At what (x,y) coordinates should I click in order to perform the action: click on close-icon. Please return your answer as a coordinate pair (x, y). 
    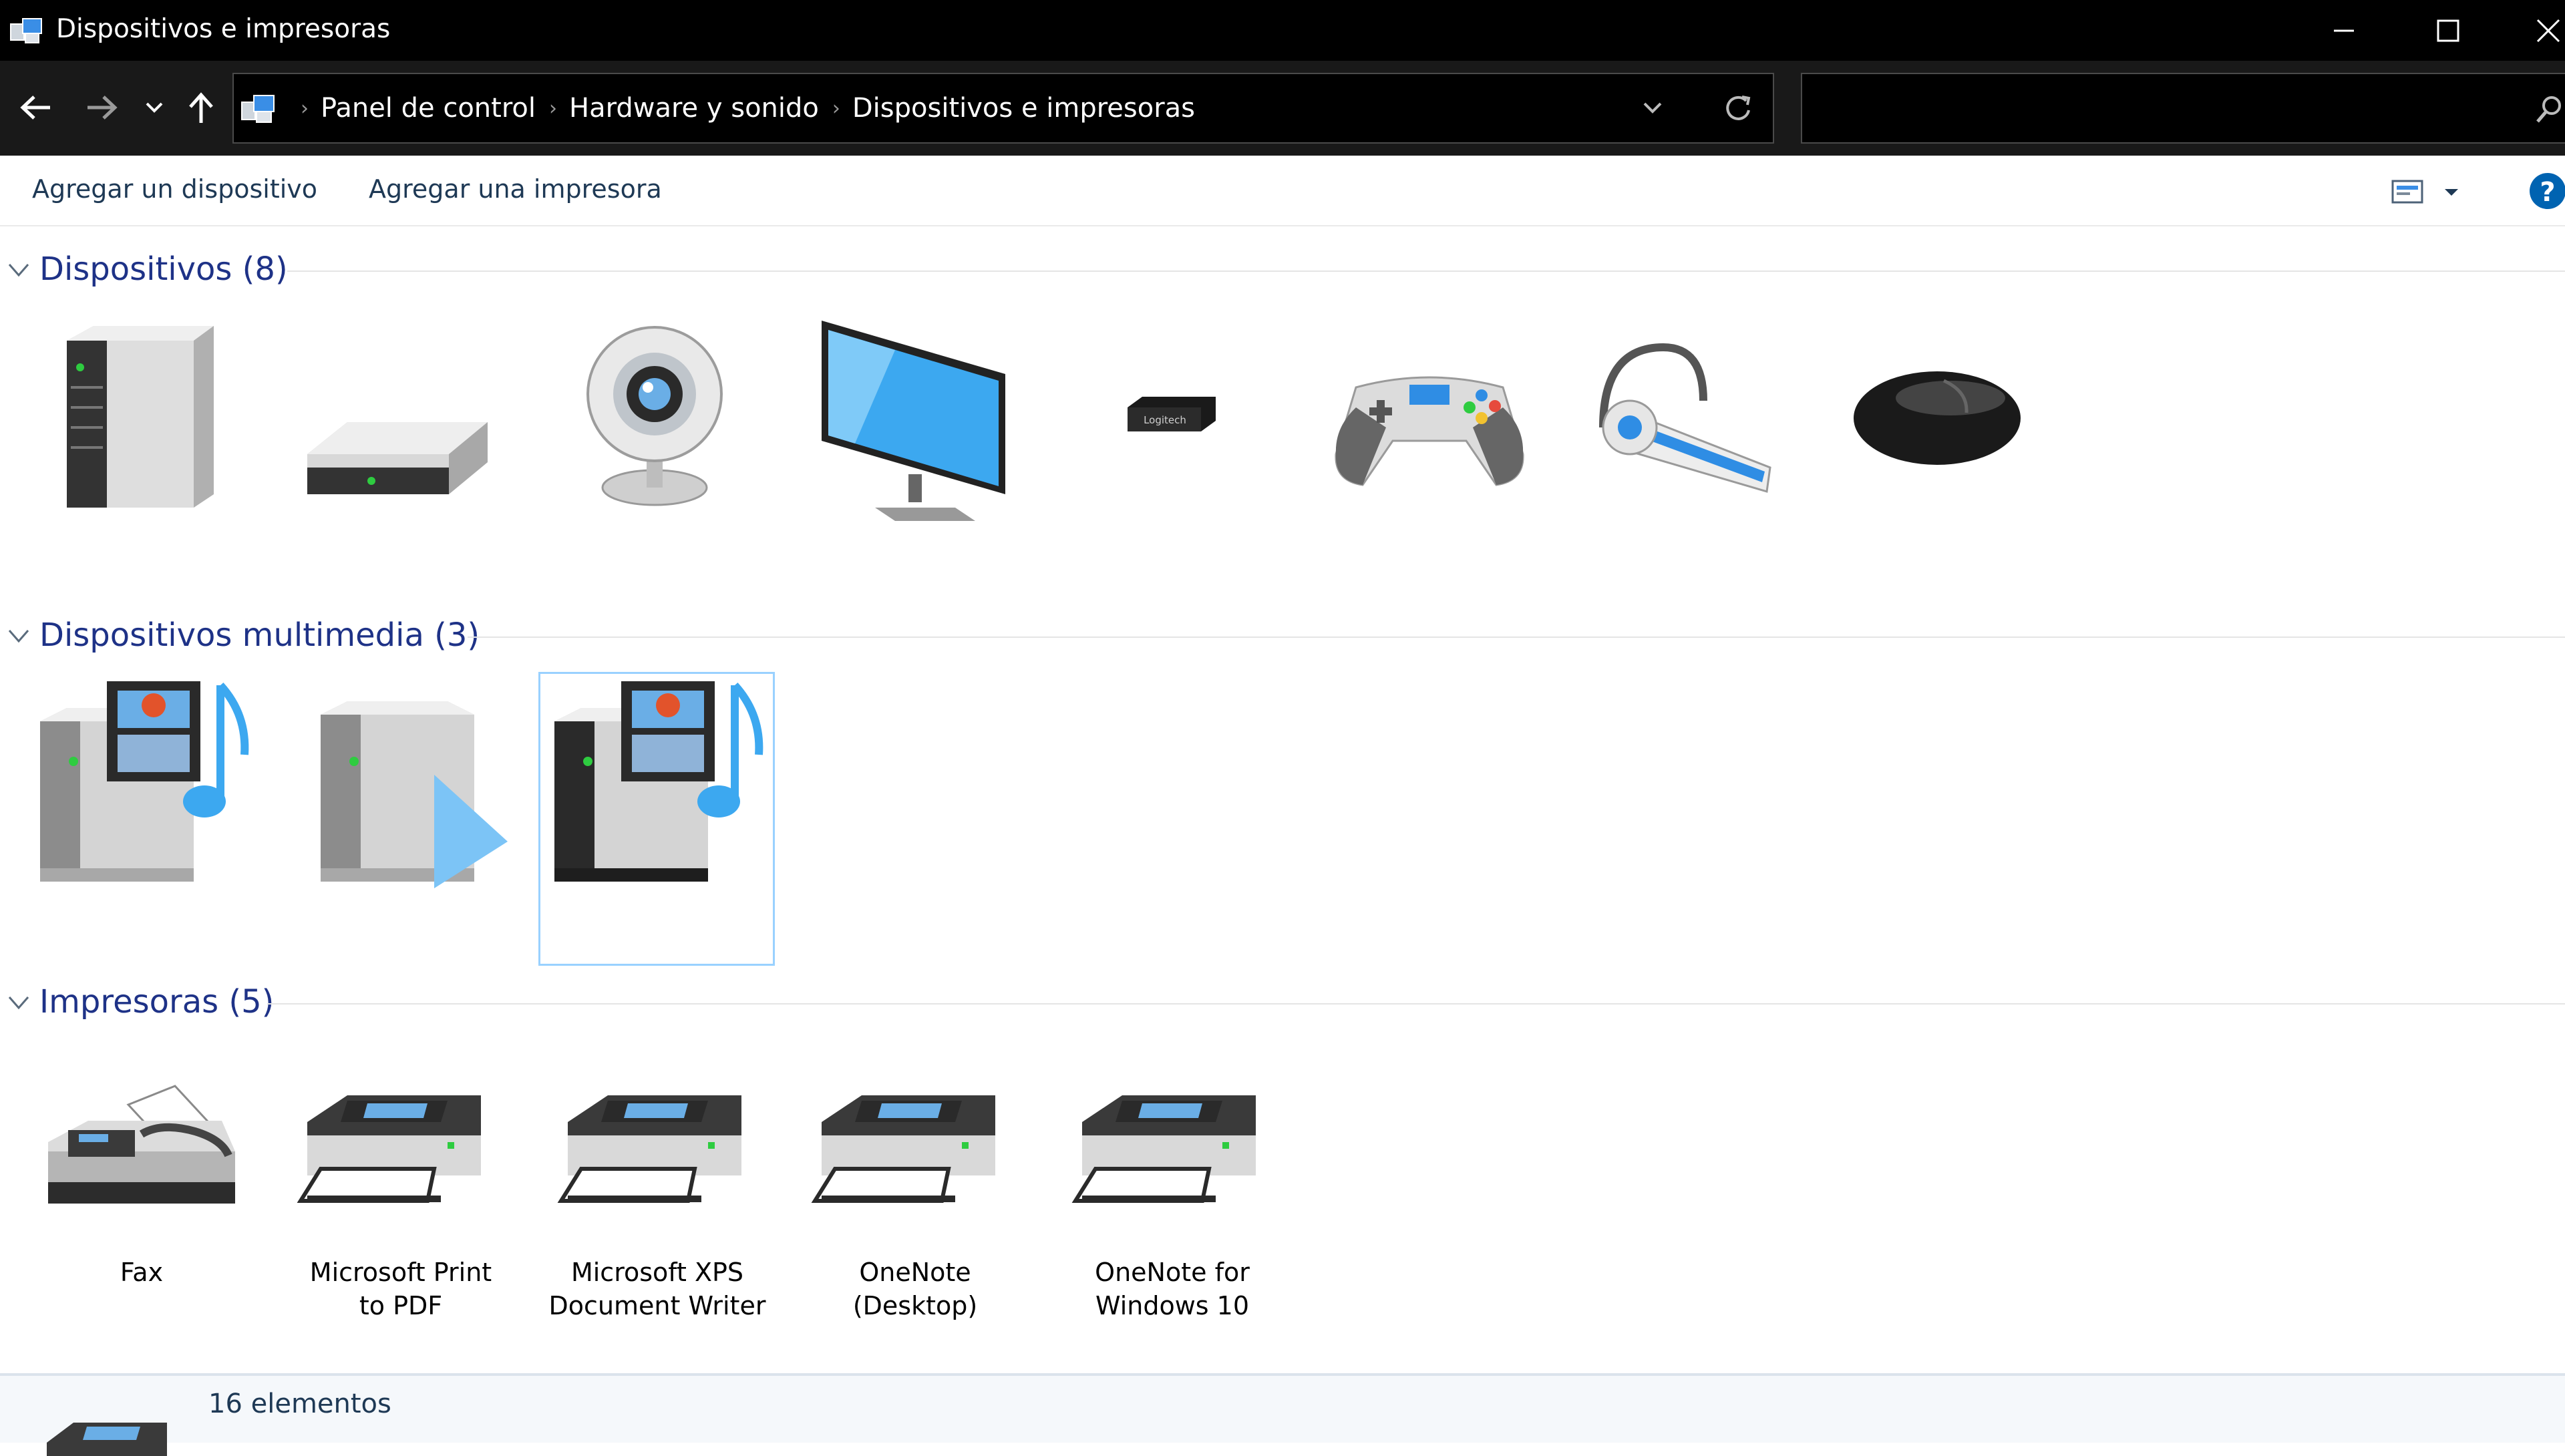
    Looking at the image, I should click on (2548, 30).